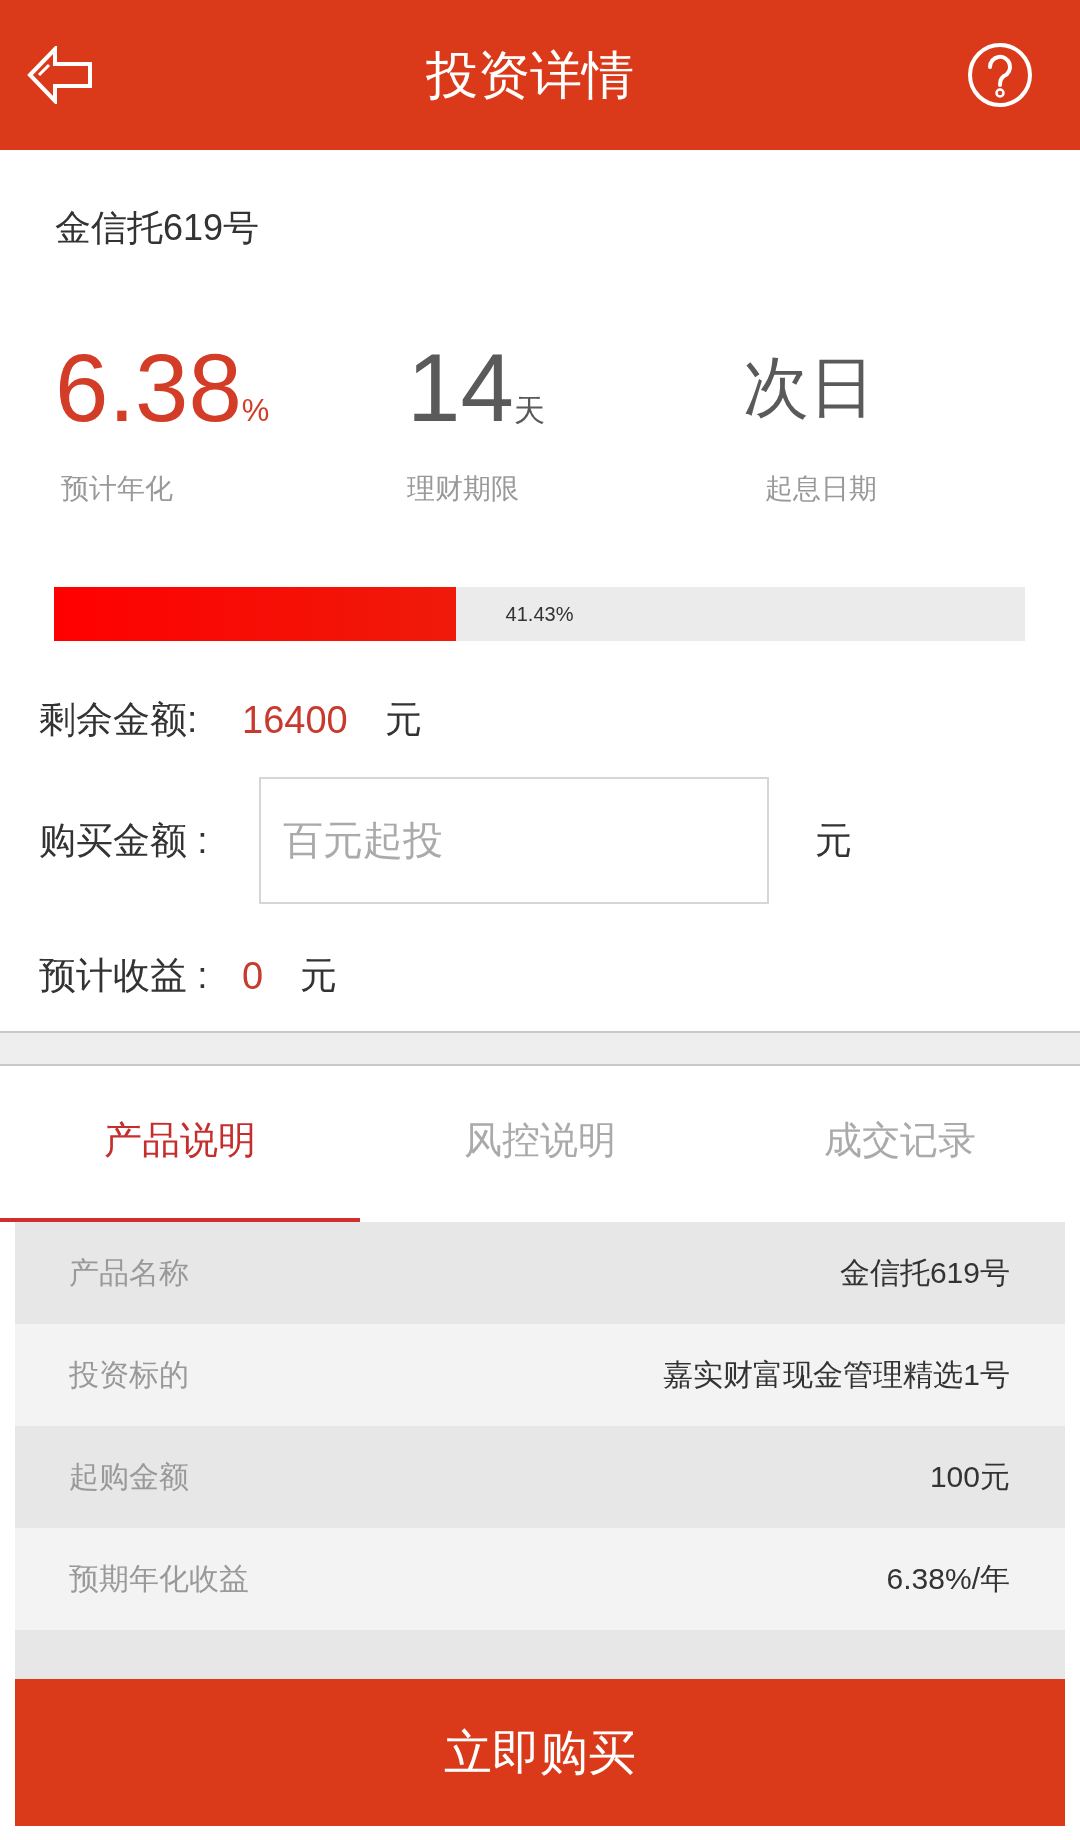 The height and width of the screenshot is (1840, 1080). Describe the element at coordinates (124, 976) in the screenshot. I see `field-label: 预计收益 :` at that location.